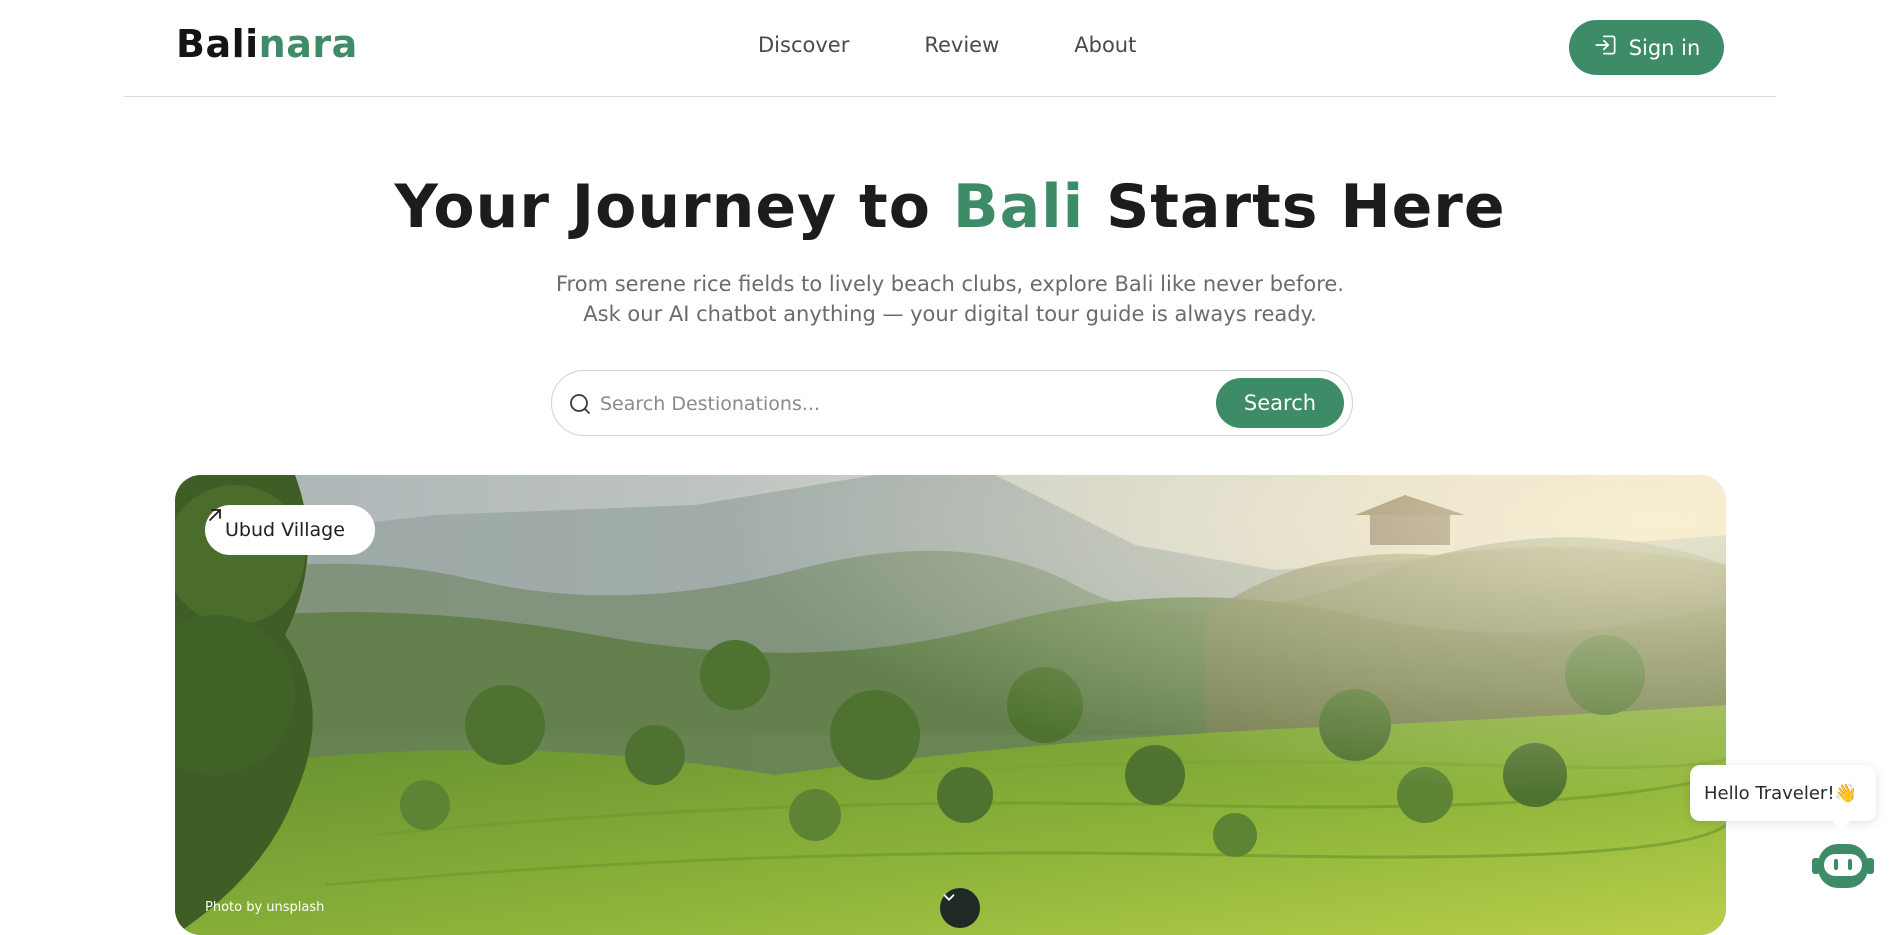  Describe the element at coordinates (217, 44) in the screenshot. I see `brand-name-part1: Bali` at that location.